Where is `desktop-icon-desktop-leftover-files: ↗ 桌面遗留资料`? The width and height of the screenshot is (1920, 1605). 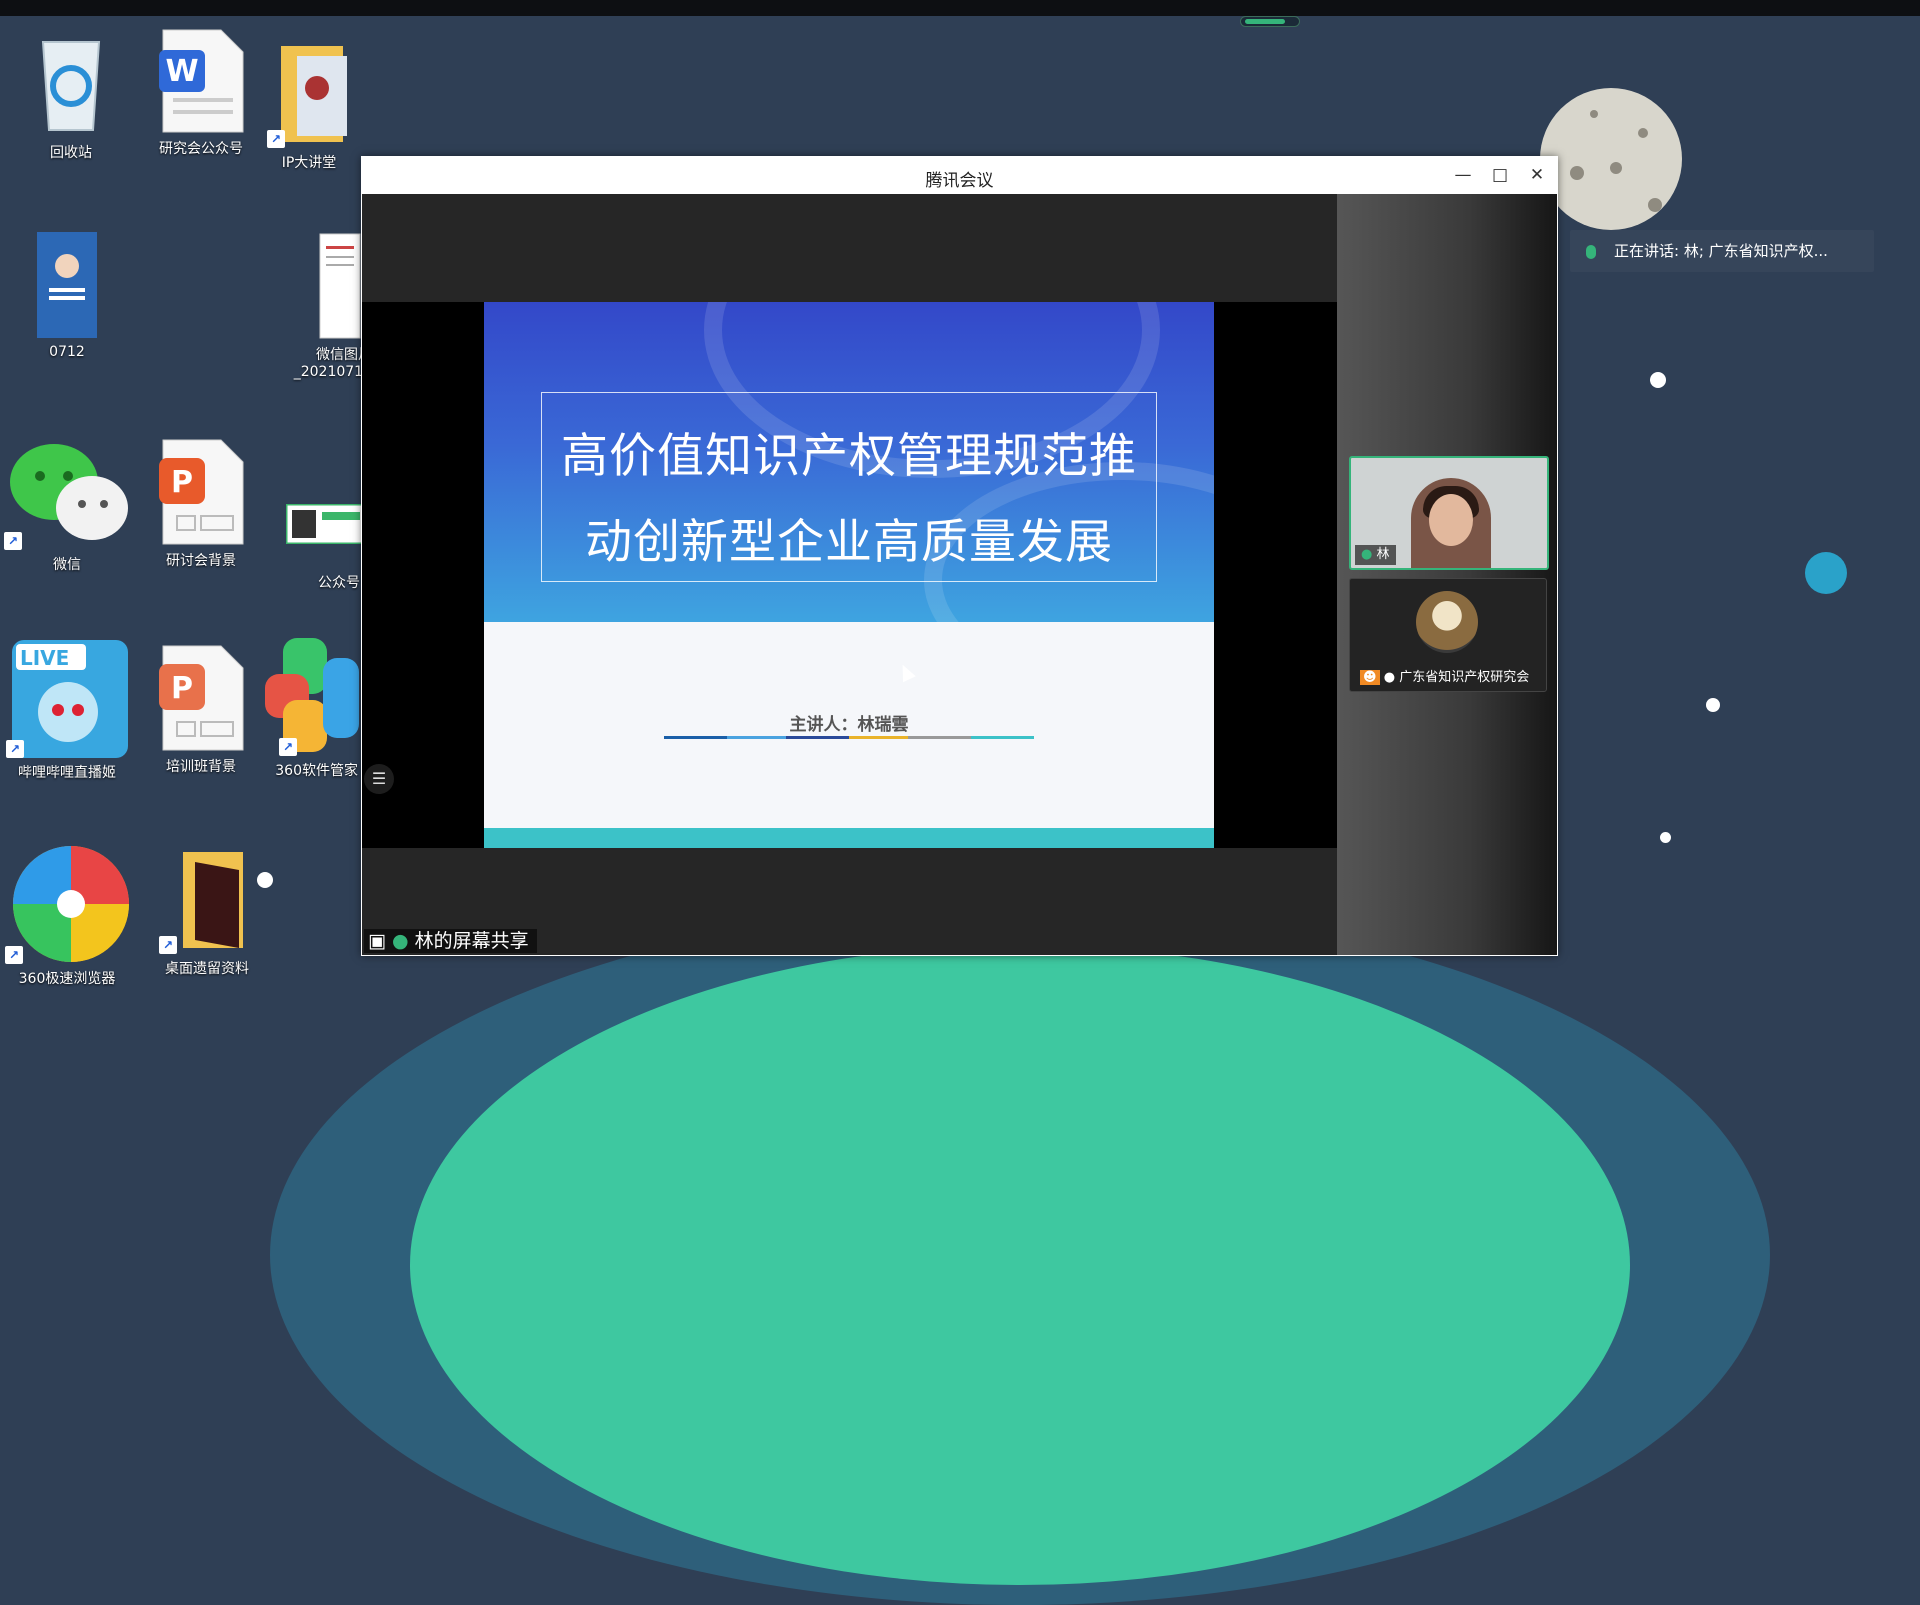 desktop-icon-desktop-leftover-files: ↗ 桌面遗留资料 is located at coordinates (207, 913).